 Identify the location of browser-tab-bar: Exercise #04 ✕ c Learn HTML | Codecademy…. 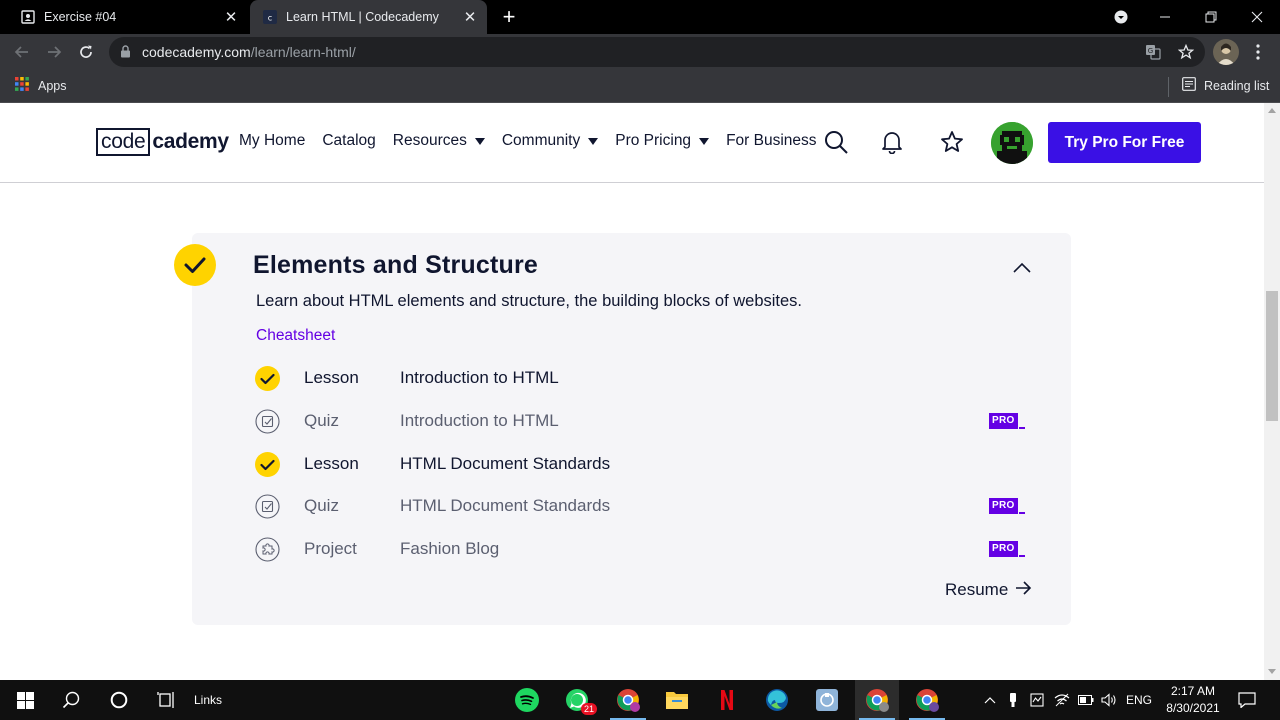
(640, 17).